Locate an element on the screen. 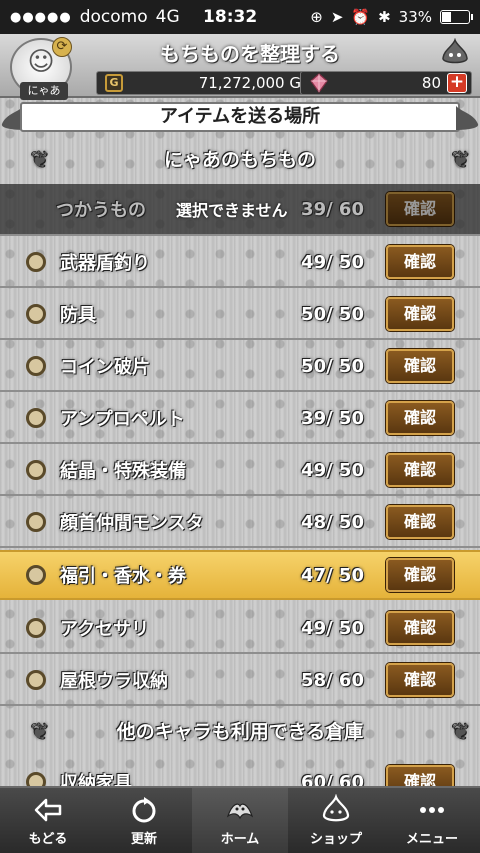 The height and width of the screenshot is (853, 480). list-item: 防具 50/ 50 確認 is located at coordinates (240, 315).